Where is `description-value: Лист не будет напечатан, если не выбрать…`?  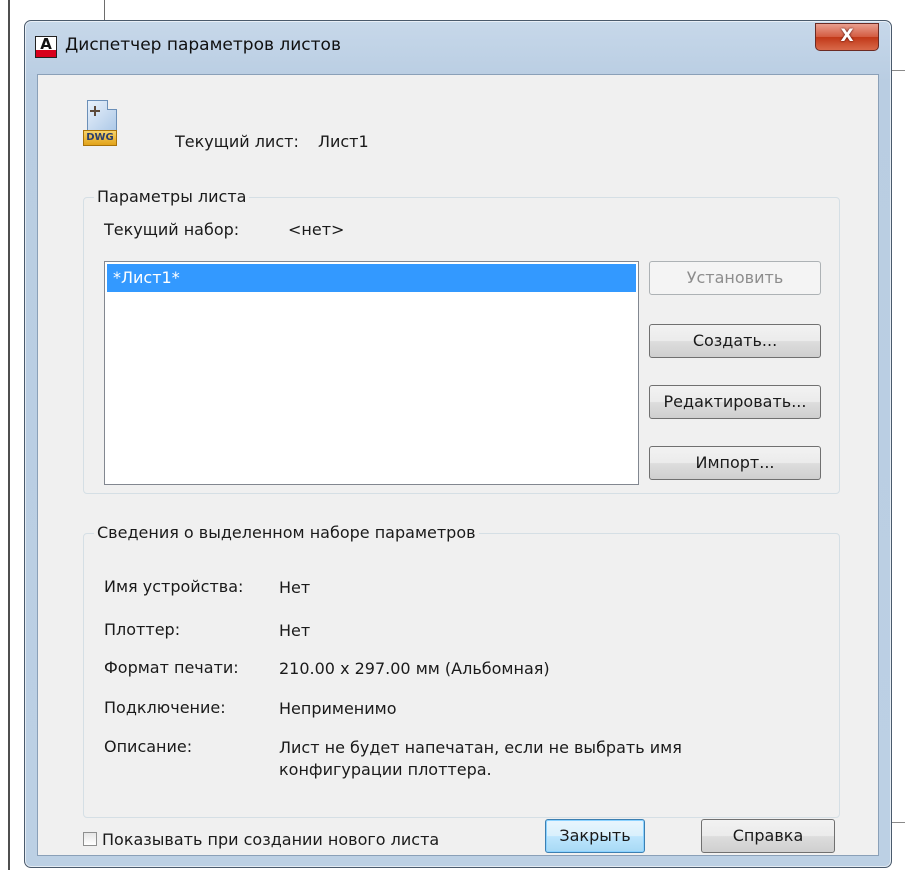 description-value: Лист не будет напечатан, если не выбрать… is located at coordinates (480, 758).